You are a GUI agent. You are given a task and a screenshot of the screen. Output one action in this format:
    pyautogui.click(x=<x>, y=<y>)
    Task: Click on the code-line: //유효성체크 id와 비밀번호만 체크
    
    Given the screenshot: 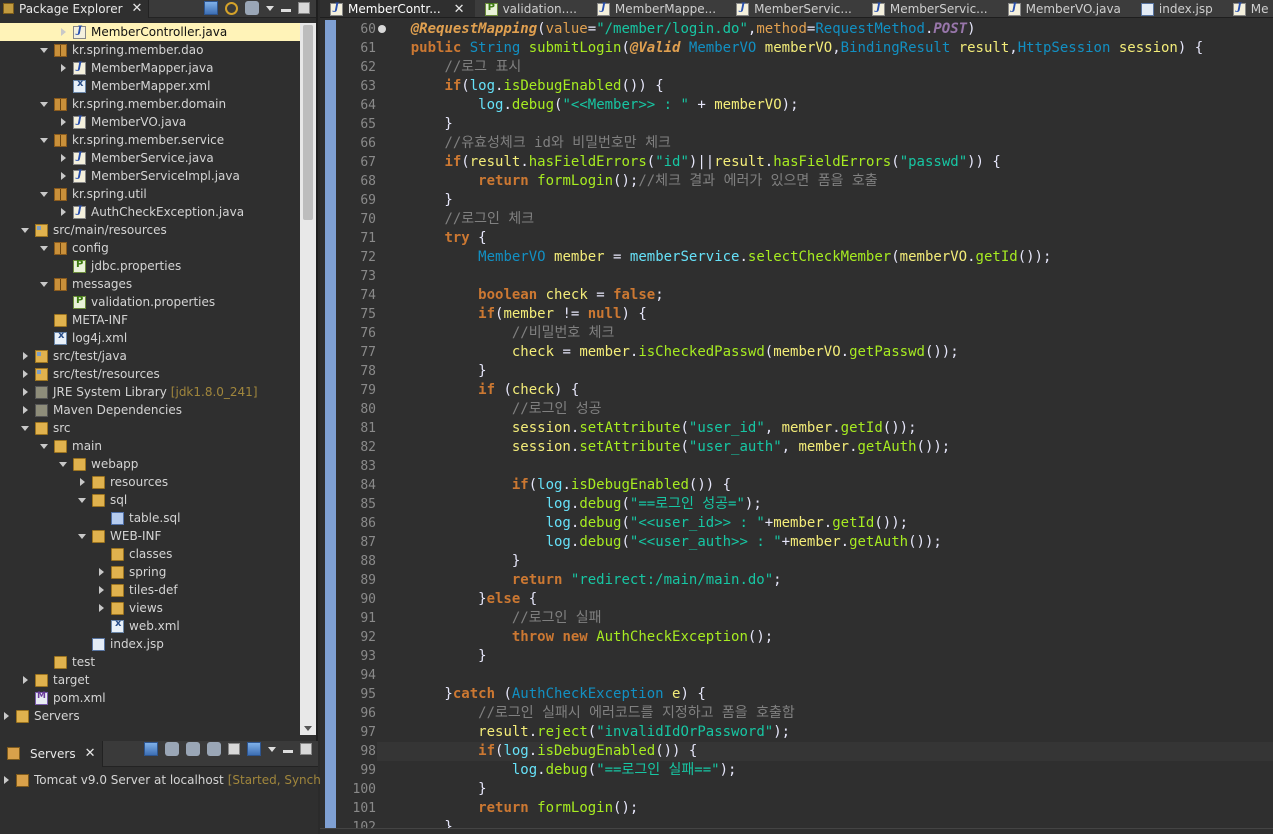 What is the action you would take?
    pyautogui.click(x=825, y=143)
    